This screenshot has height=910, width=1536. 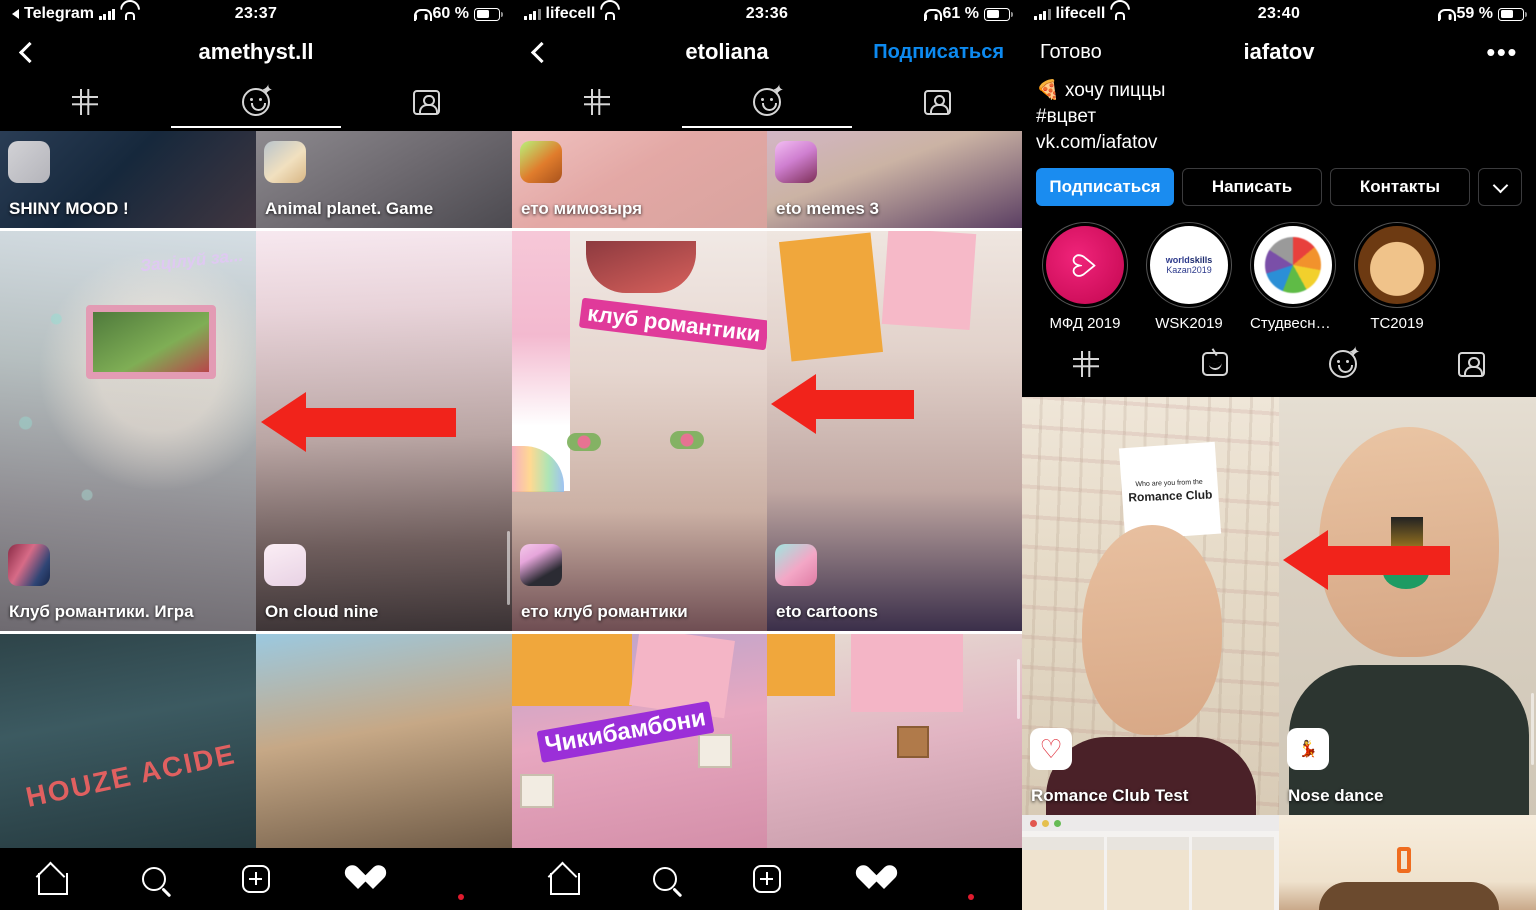 What do you see at coordinates (358, 422) in the screenshot?
I see `annotation-arrow` at bounding box center [358, 422].